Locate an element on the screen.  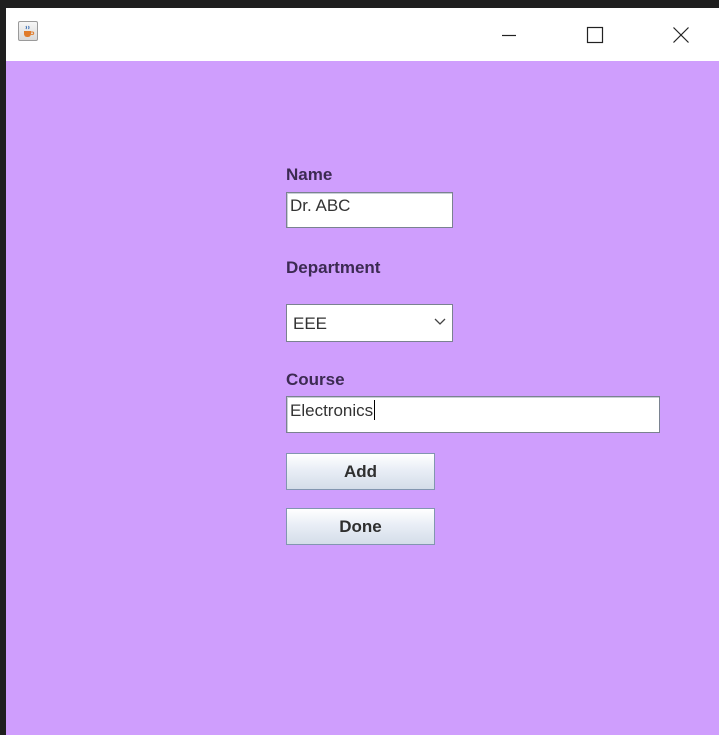
chevron-down-icon is located at coordinates (440, 321).